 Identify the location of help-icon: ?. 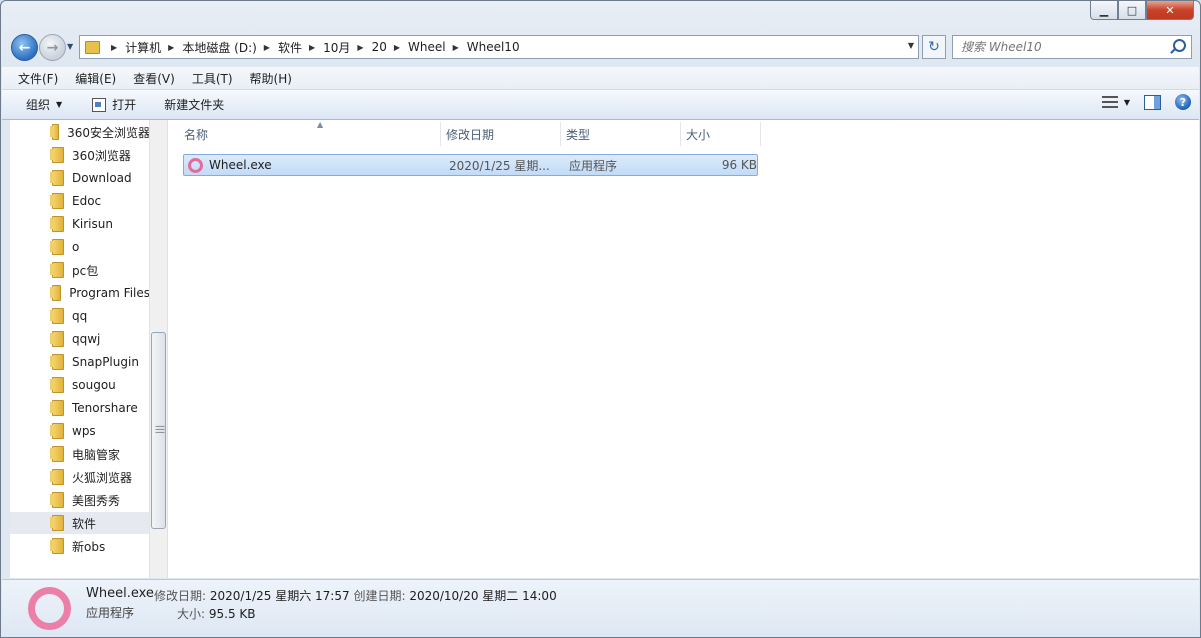
(1183, 102).